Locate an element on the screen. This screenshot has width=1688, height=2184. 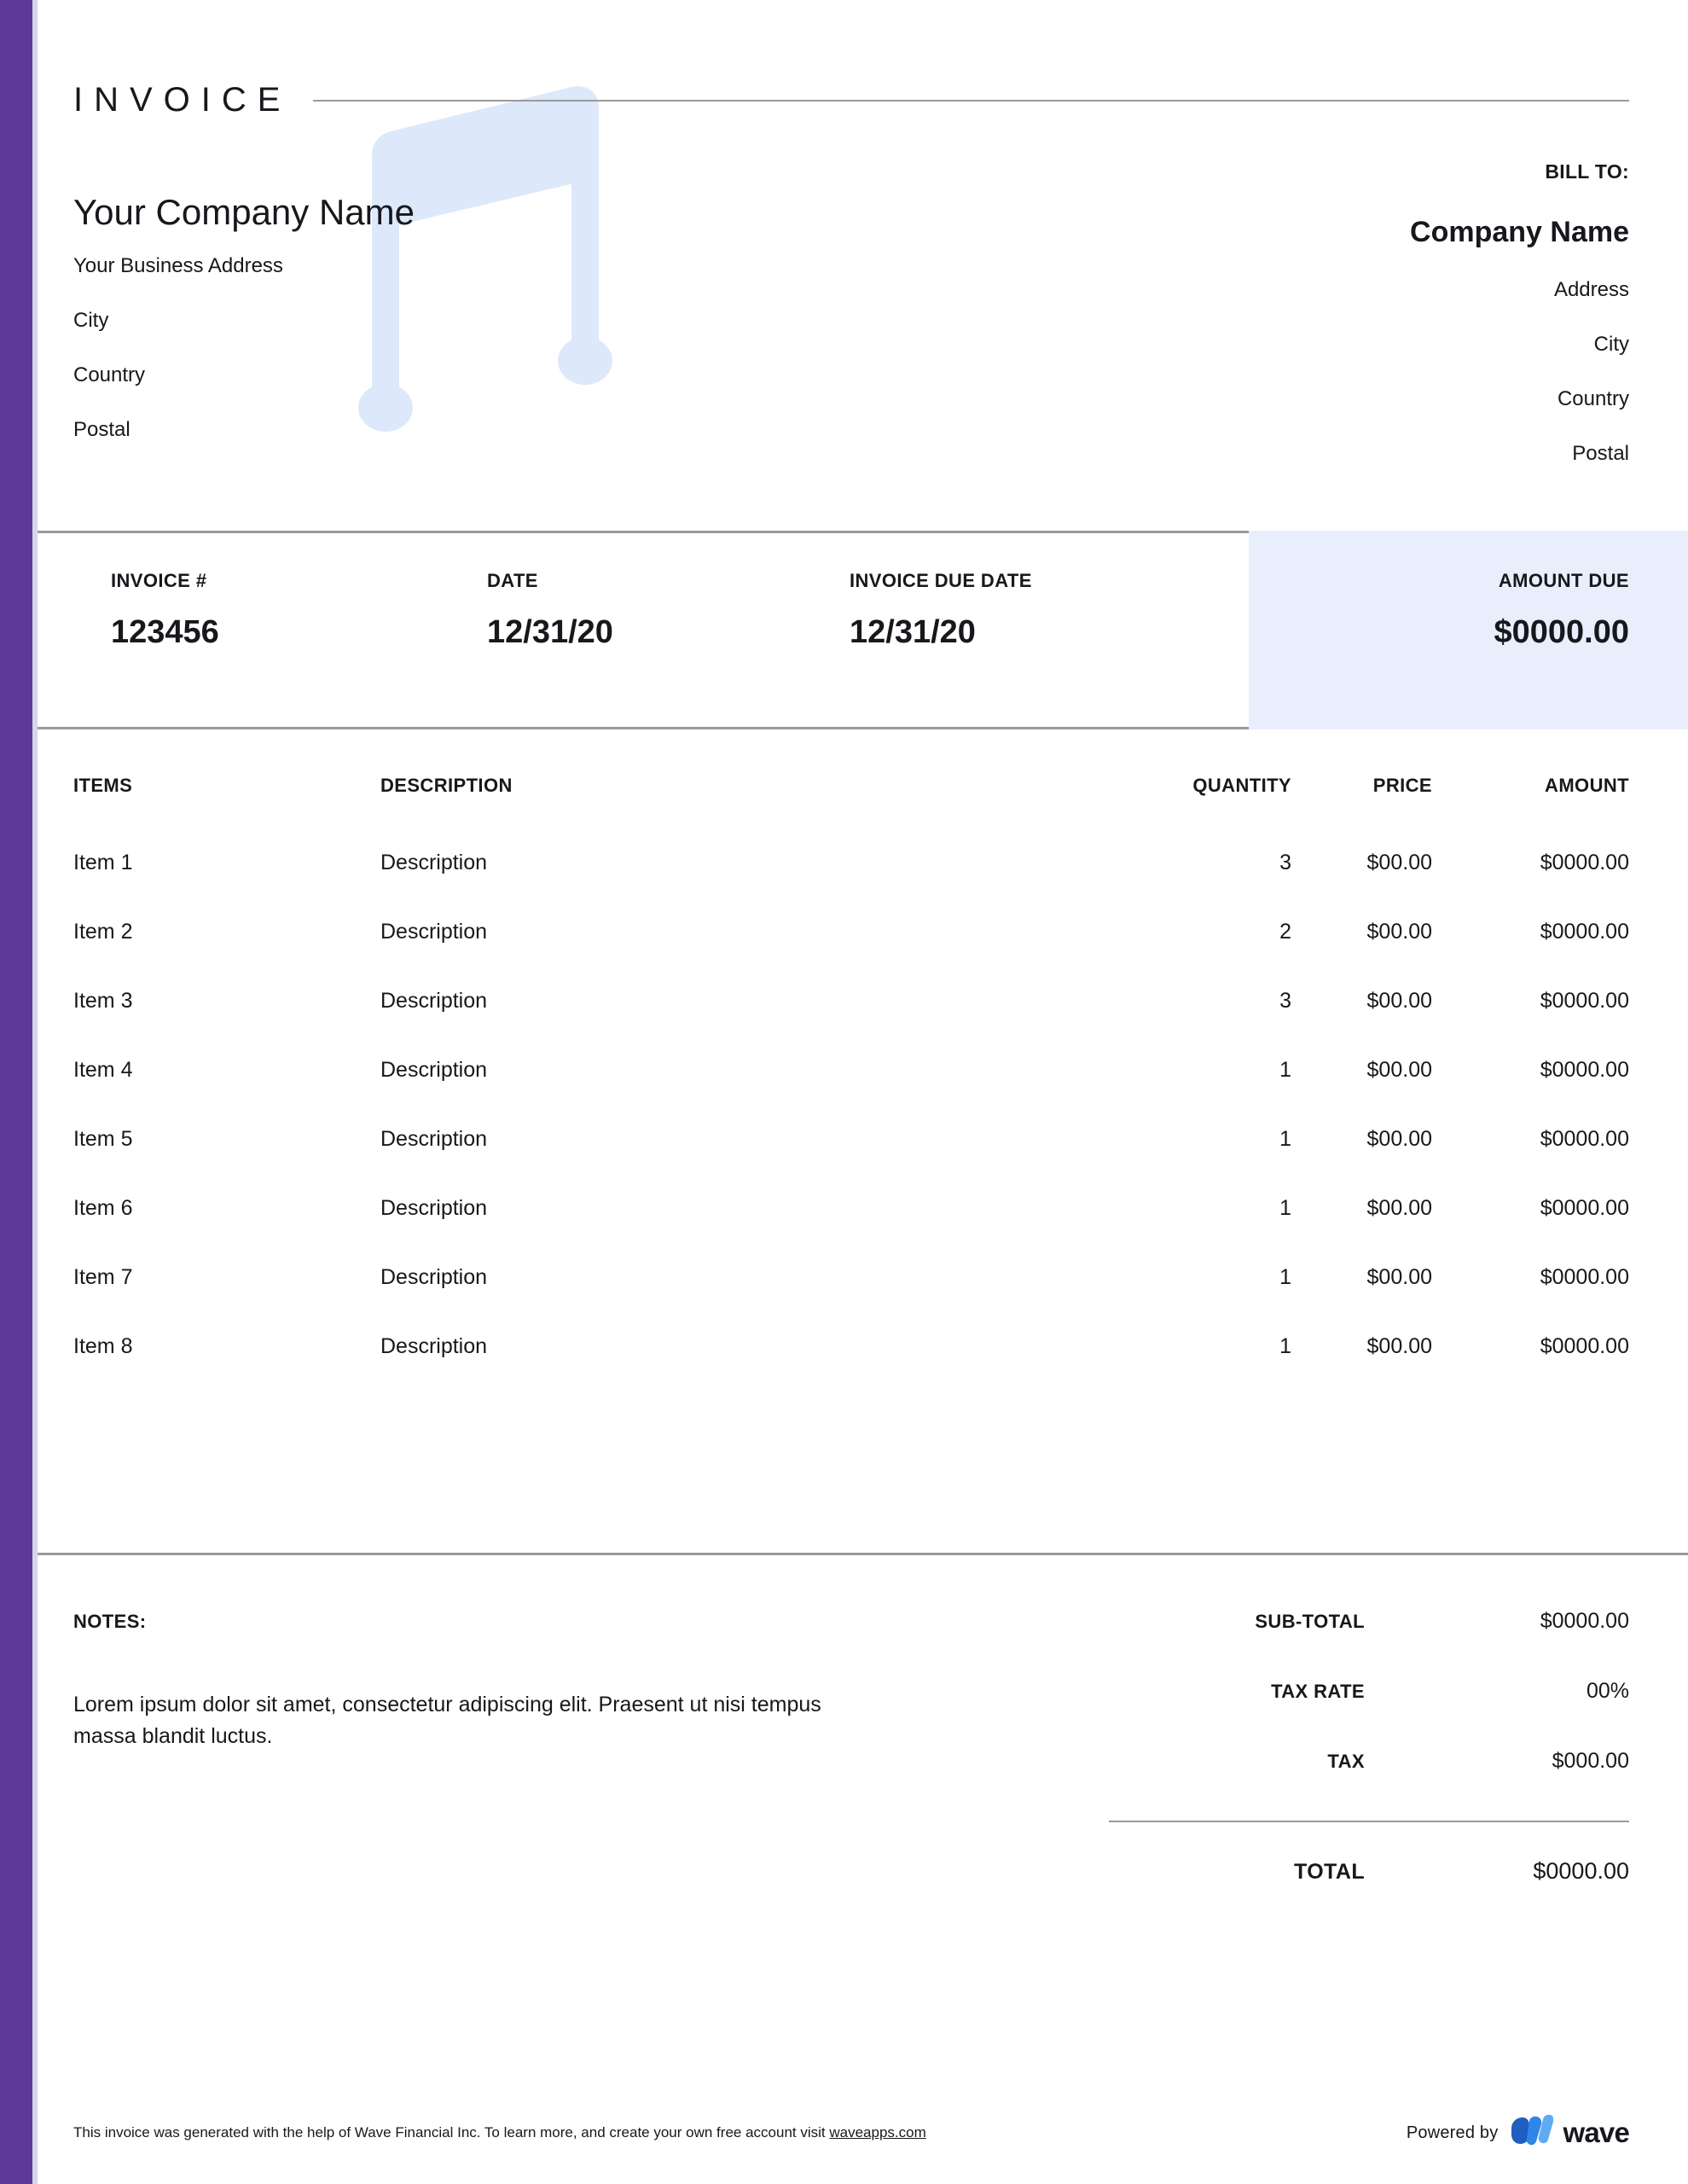
purple-accent-bar is located at coordinates (16, 1092).